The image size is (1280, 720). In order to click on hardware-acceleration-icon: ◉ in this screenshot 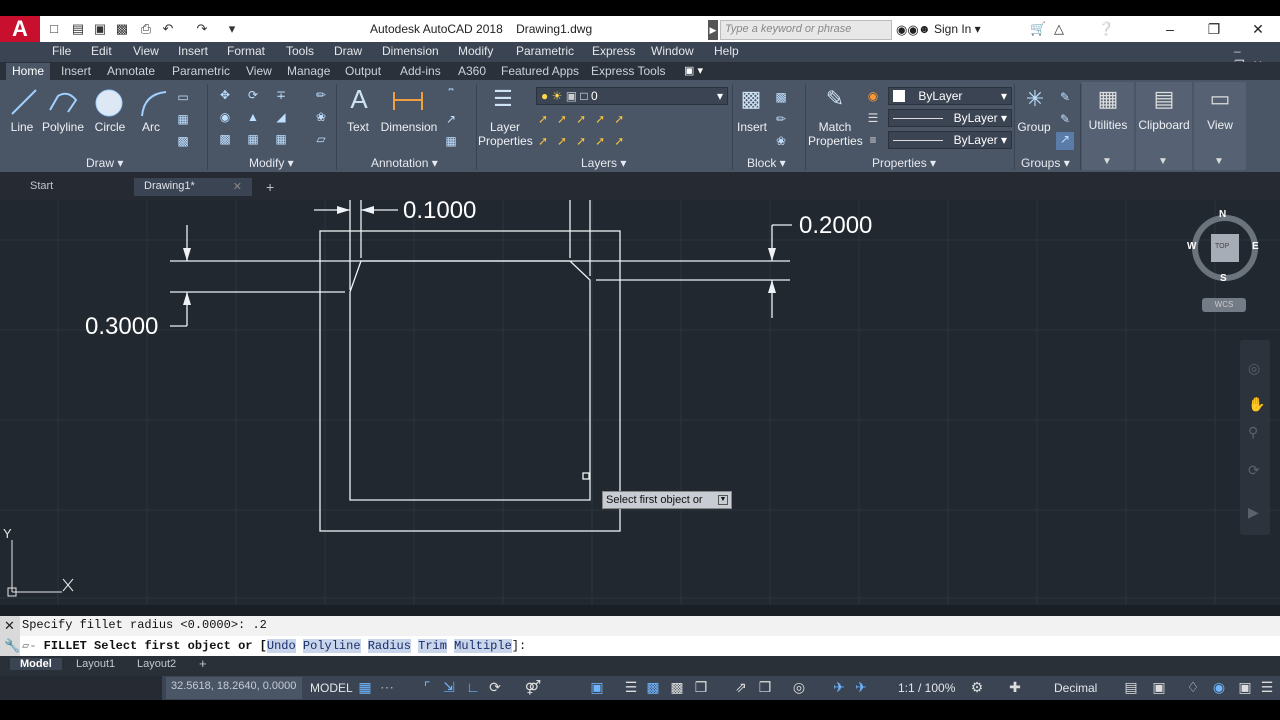, I will do `click(1219, 687)`.